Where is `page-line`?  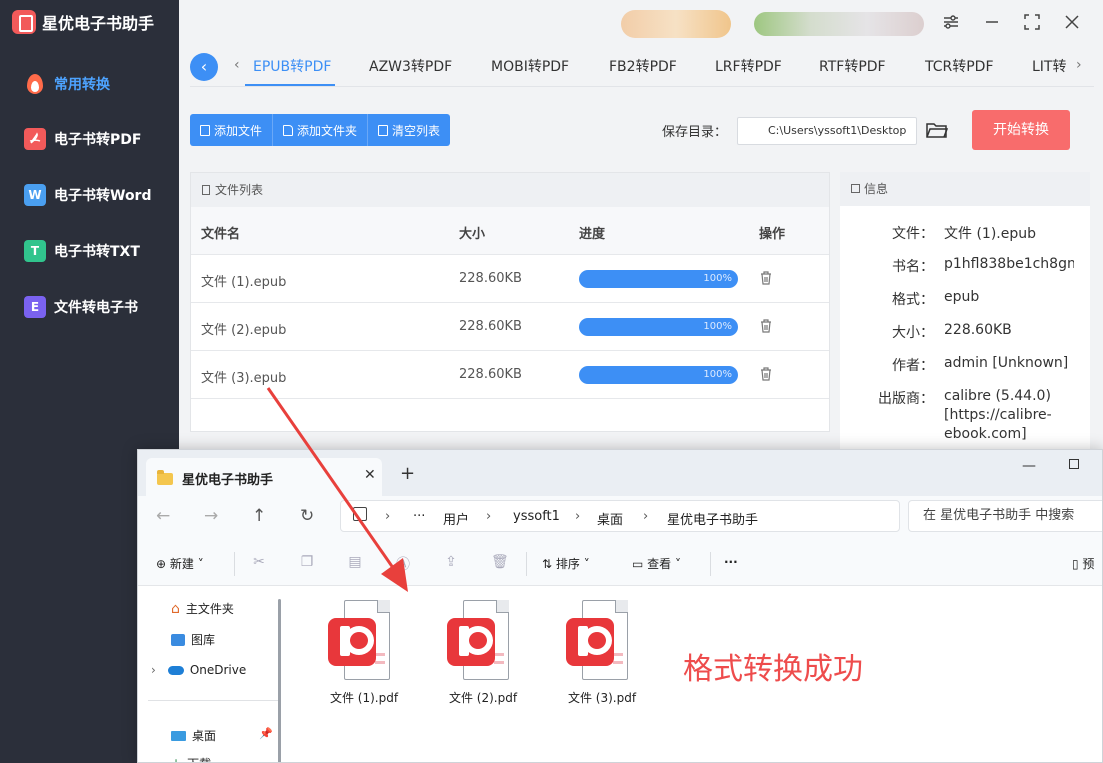
page-line is located at coordinates (499, 654).